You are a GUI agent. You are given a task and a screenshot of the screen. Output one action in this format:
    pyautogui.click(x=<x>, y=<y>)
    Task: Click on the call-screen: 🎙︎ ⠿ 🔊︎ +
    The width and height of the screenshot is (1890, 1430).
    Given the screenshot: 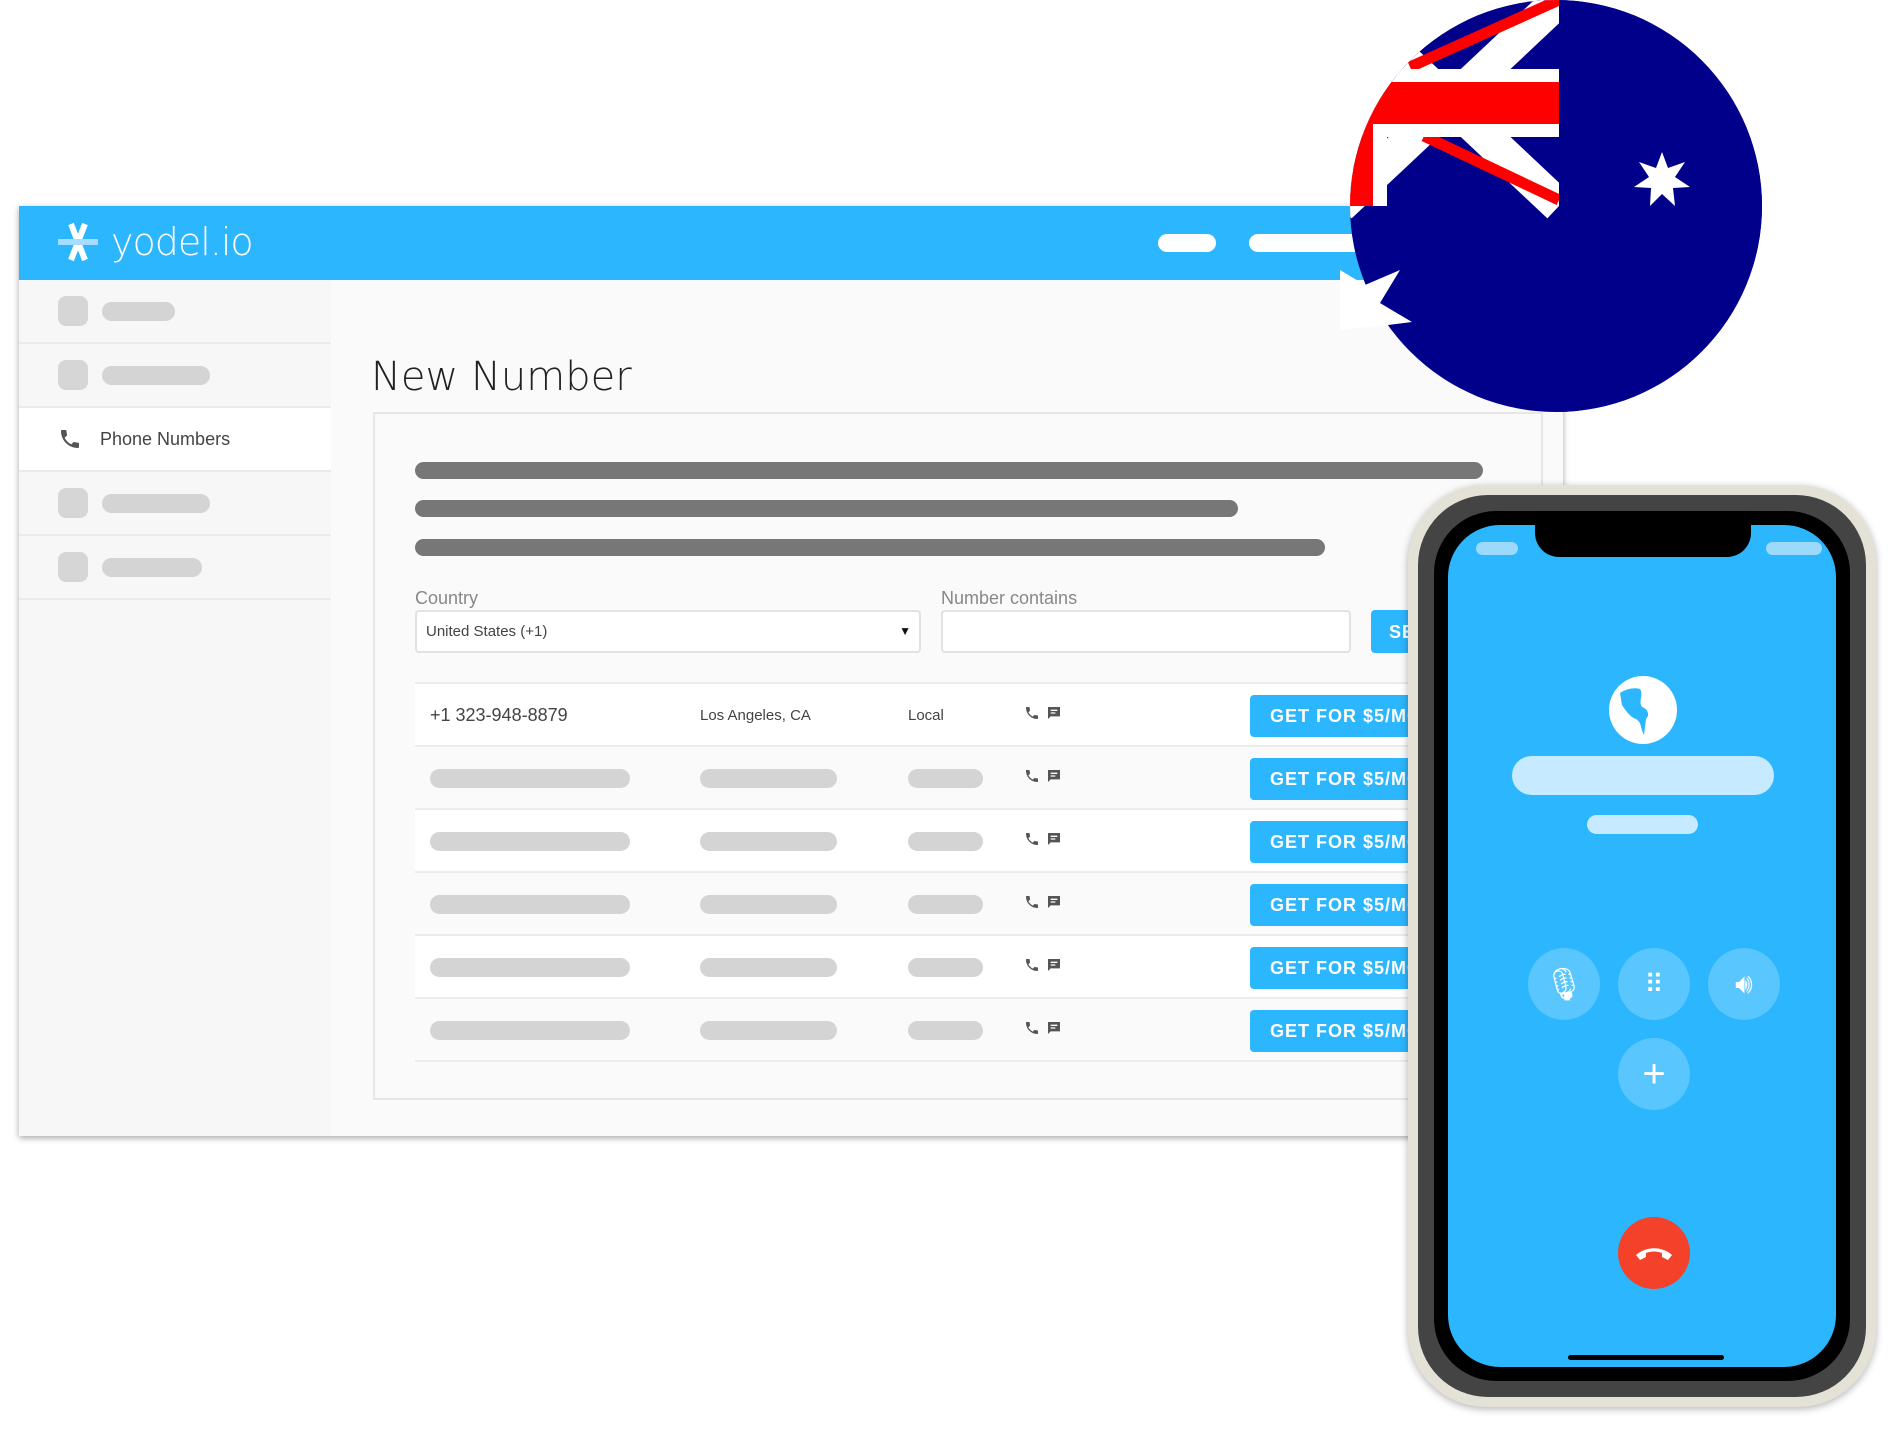 What is the action you would take?
    pyautogui.click(x=1642, y=946)
    